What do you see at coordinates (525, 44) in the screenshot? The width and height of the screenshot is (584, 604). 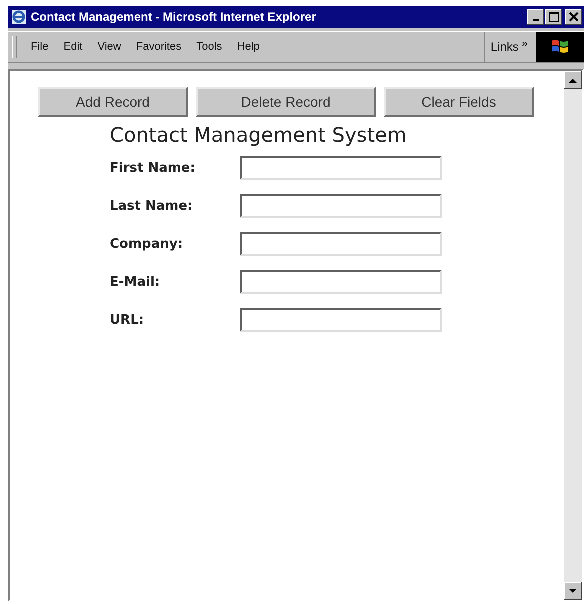 I see `chevron-button: »` at bounding box center [525, 44].